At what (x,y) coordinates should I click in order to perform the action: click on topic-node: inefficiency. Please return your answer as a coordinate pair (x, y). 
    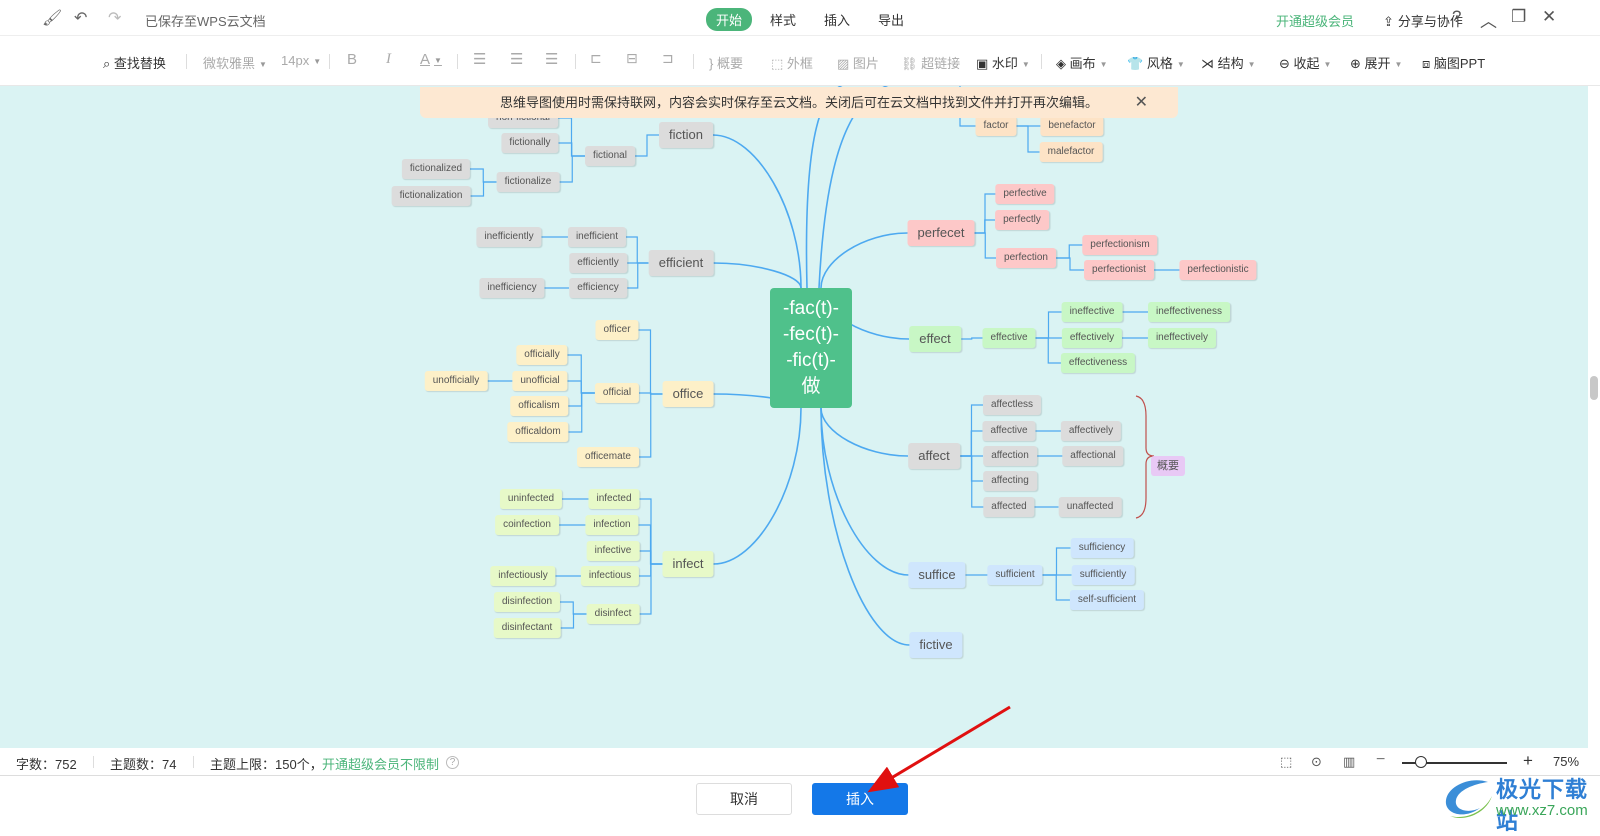
    Looking at the image, I should click on (512, 288).